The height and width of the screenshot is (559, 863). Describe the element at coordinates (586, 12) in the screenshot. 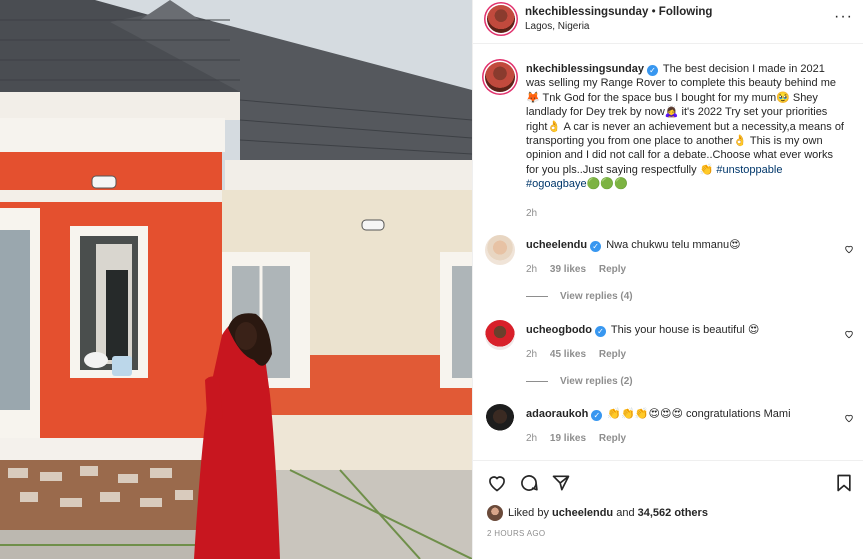

I see `author-username: nkechiblessingsunday` at that location.